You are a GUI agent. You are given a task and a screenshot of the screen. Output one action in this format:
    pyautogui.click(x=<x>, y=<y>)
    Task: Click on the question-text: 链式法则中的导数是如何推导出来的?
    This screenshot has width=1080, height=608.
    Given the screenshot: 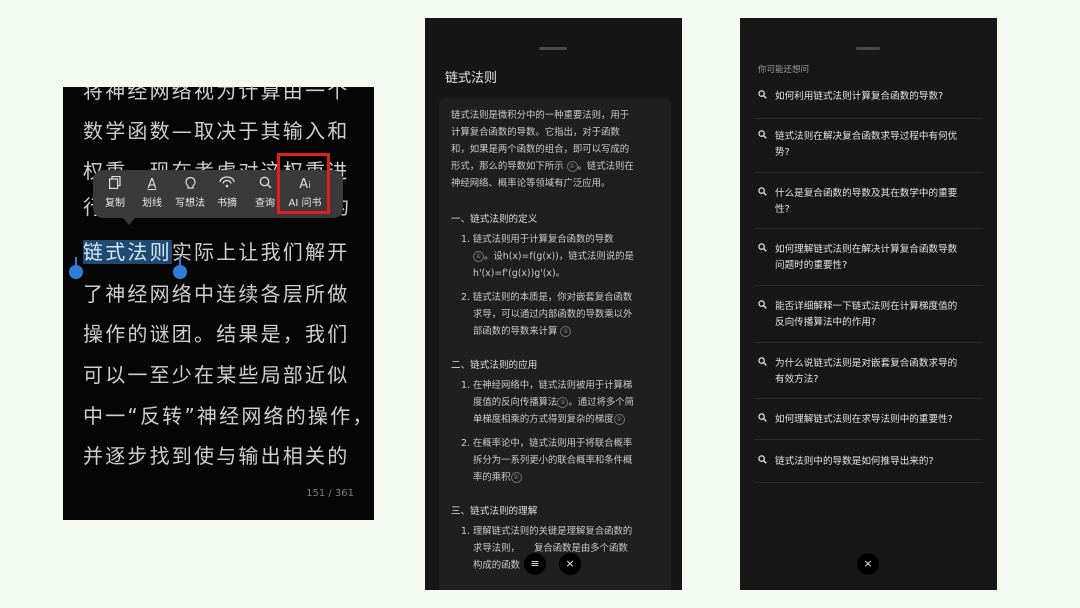 What is the action you would take?
    pyautogui.click(x=854, y=461)
    